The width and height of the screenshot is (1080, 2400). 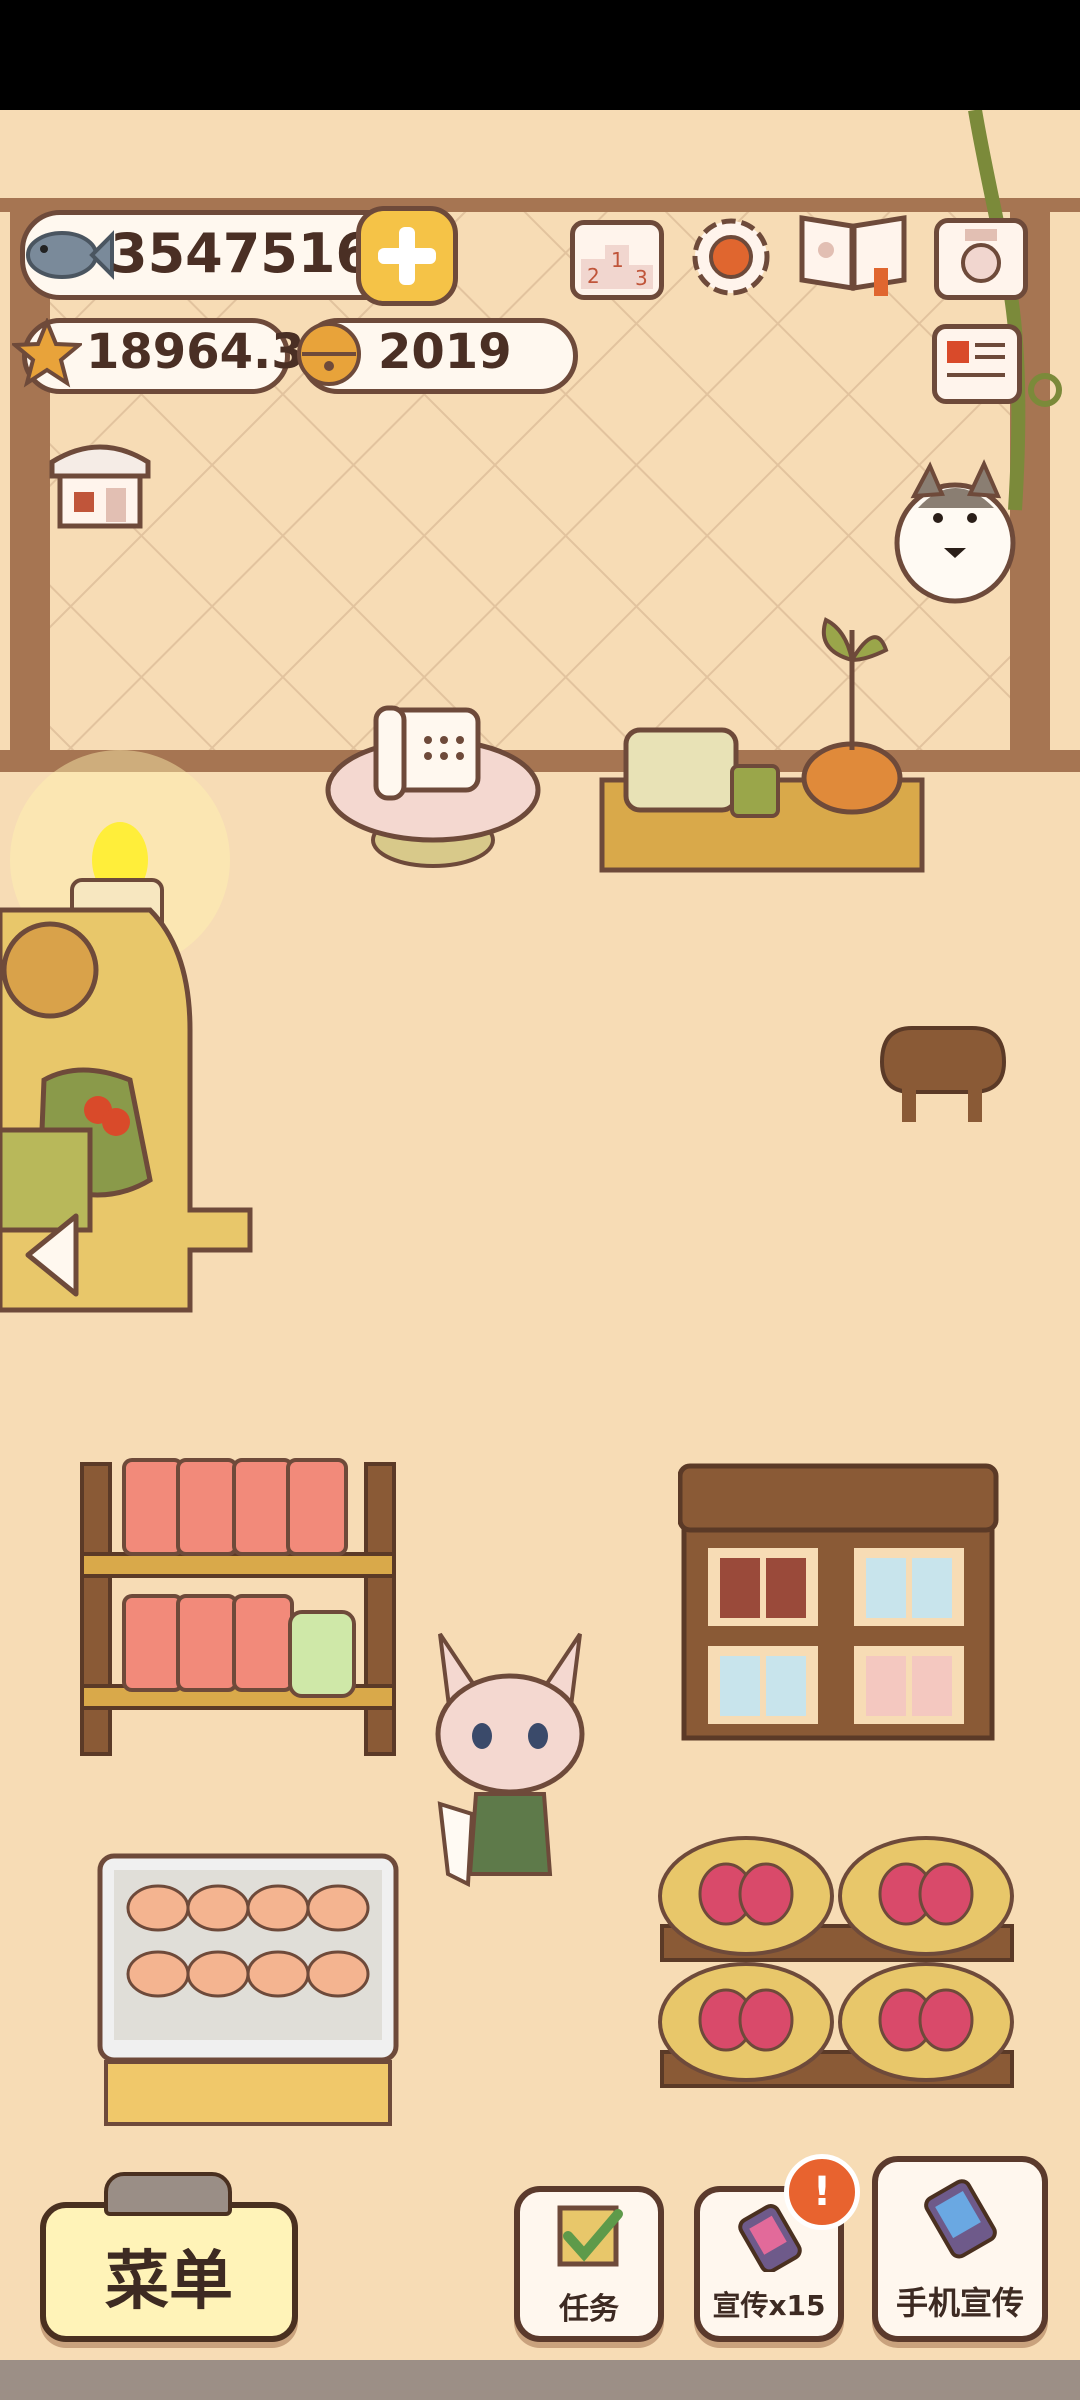 What do you see at coordinates (960, 528) in the screenshot?
I see `cat-customer` at bounding box center [960, 528].